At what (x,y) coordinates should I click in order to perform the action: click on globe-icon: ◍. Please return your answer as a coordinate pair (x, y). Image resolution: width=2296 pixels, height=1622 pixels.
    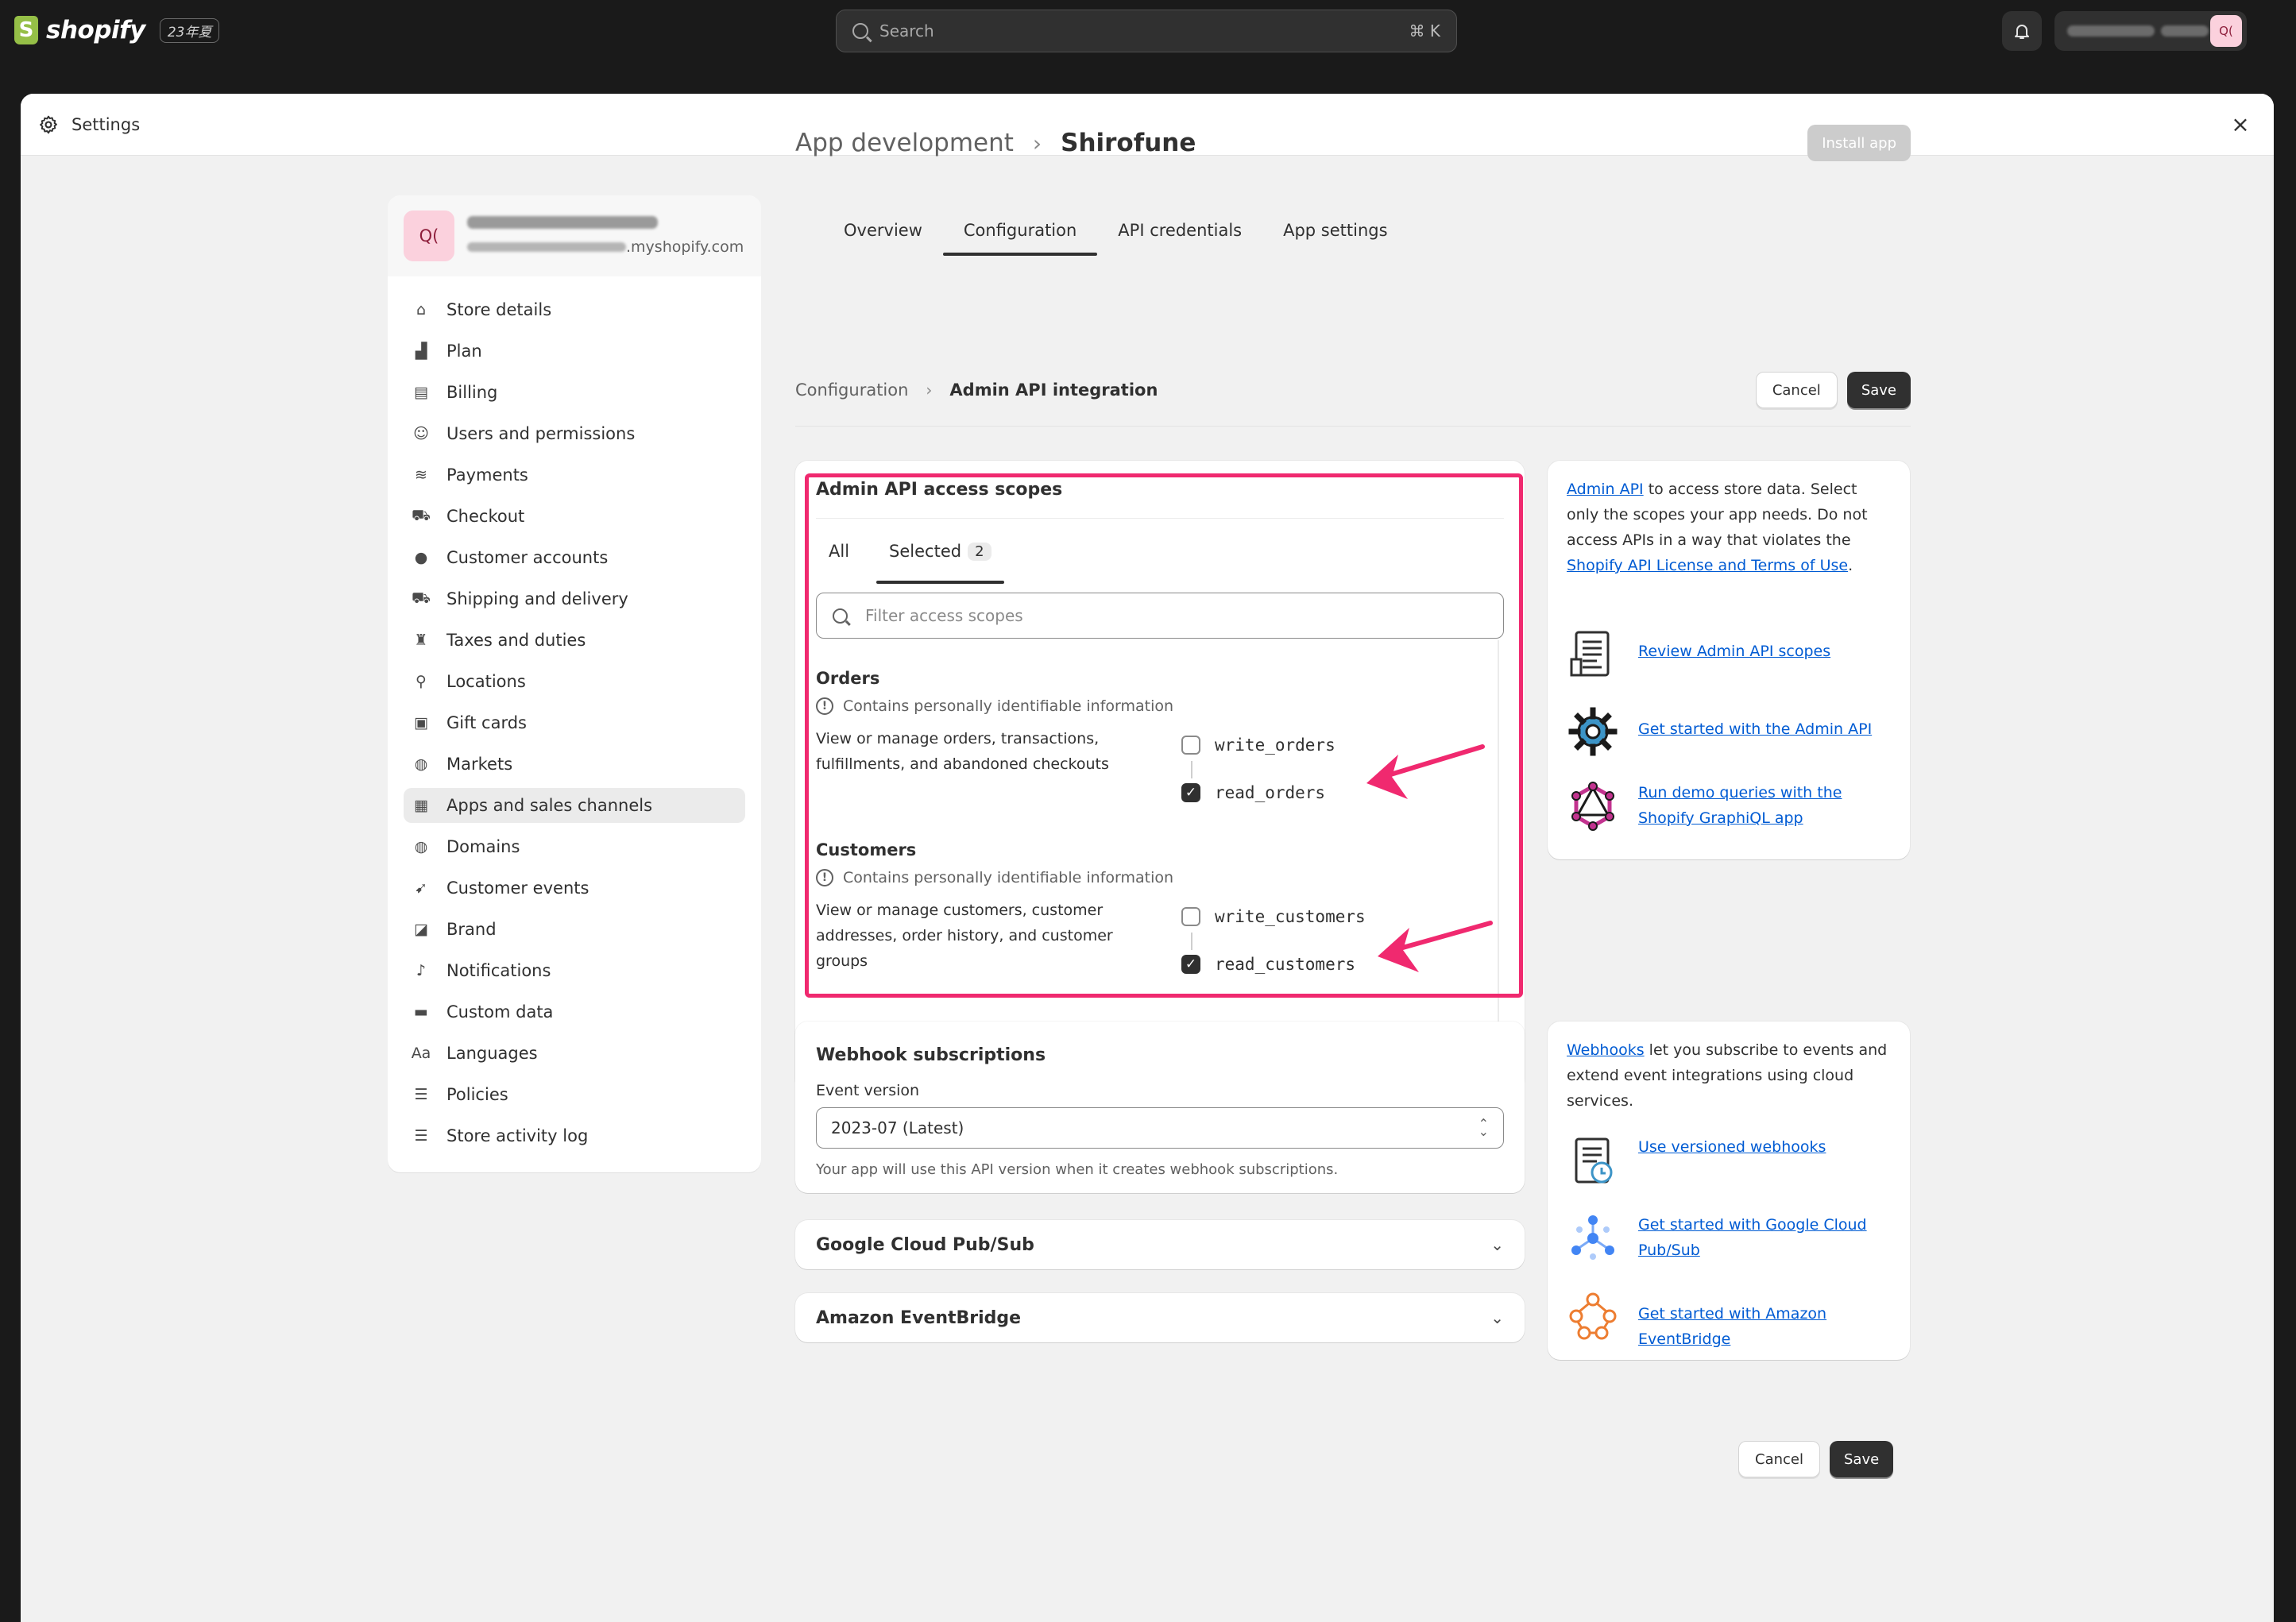
    Looking at the image, I should click on (421, 846).